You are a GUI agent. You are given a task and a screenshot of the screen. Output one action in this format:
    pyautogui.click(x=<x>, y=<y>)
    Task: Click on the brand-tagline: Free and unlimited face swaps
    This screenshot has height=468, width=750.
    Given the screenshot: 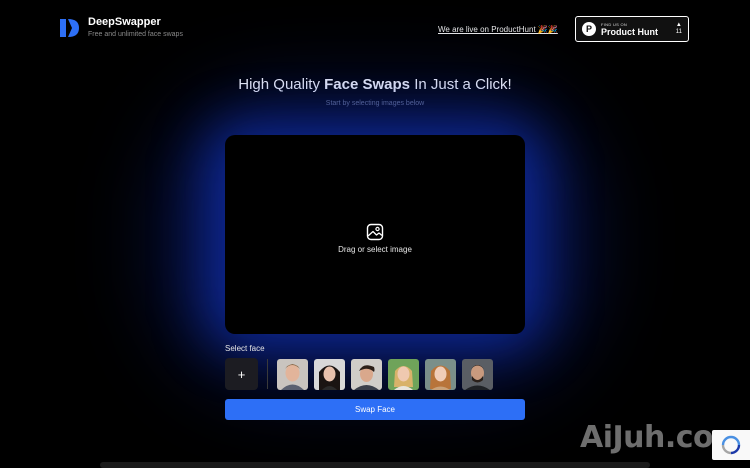 What is the action you would take?
    pyautogui.click(x=135, y=34)
    